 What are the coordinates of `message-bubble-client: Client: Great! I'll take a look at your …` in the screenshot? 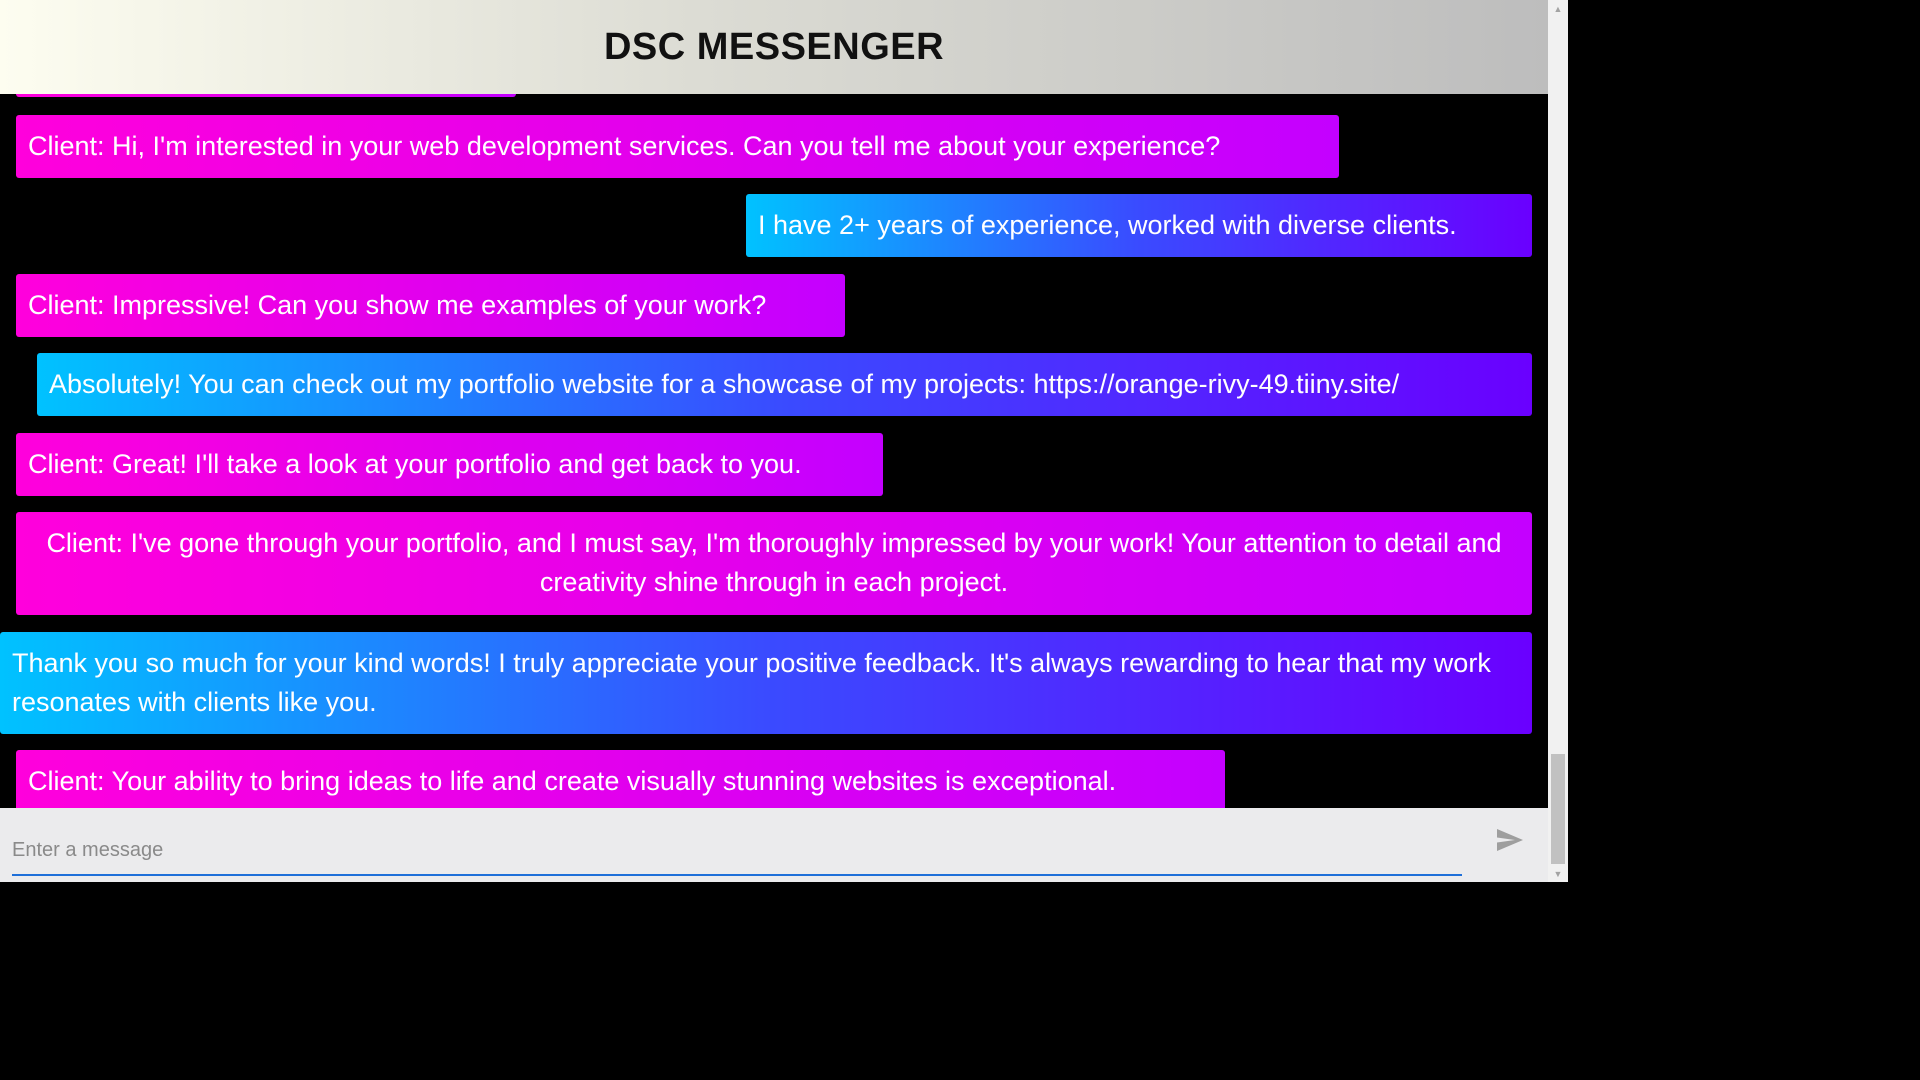 It's located at (449, 464).